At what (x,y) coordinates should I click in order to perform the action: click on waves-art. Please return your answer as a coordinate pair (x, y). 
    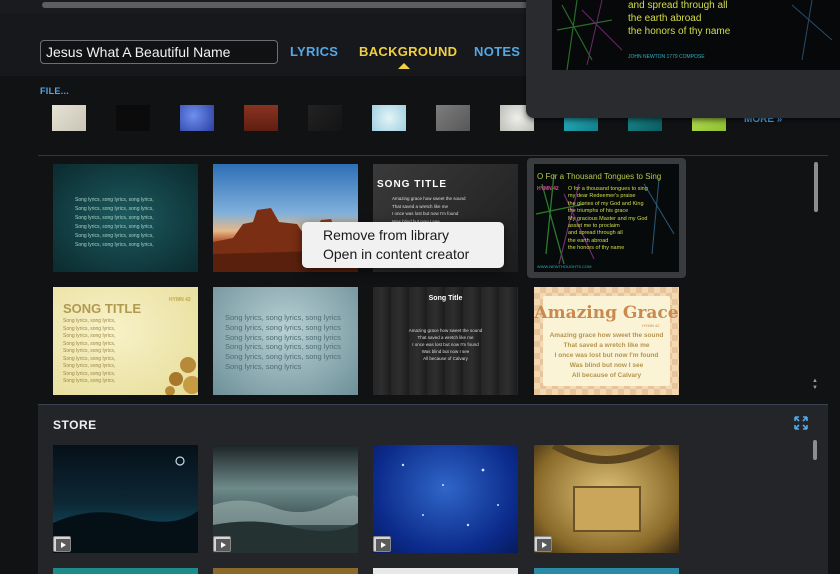
    Looking at the image, I should click on (285, 524).